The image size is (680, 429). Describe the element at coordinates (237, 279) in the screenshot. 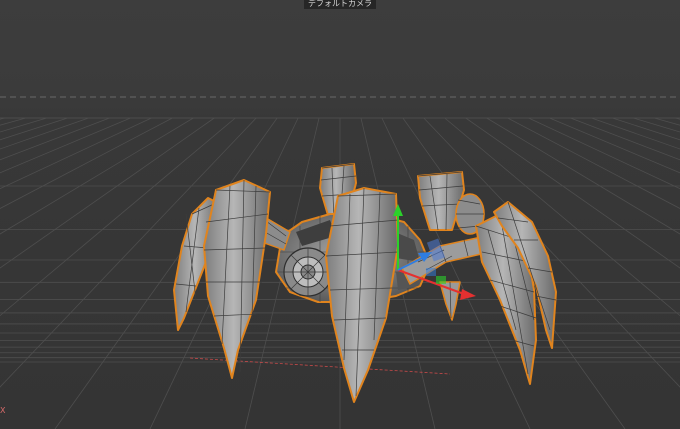

I see `leg-left-front` at that location.